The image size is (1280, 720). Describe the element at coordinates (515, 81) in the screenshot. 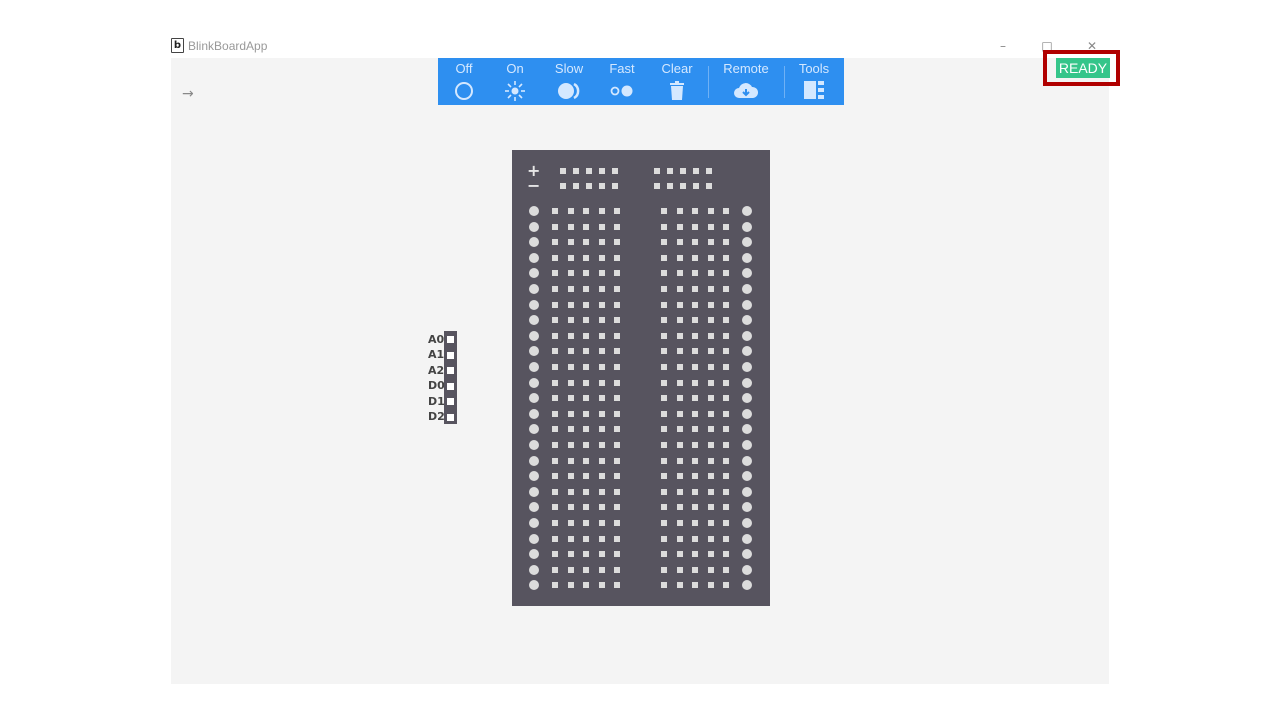

I see `on-button: On` at that location.